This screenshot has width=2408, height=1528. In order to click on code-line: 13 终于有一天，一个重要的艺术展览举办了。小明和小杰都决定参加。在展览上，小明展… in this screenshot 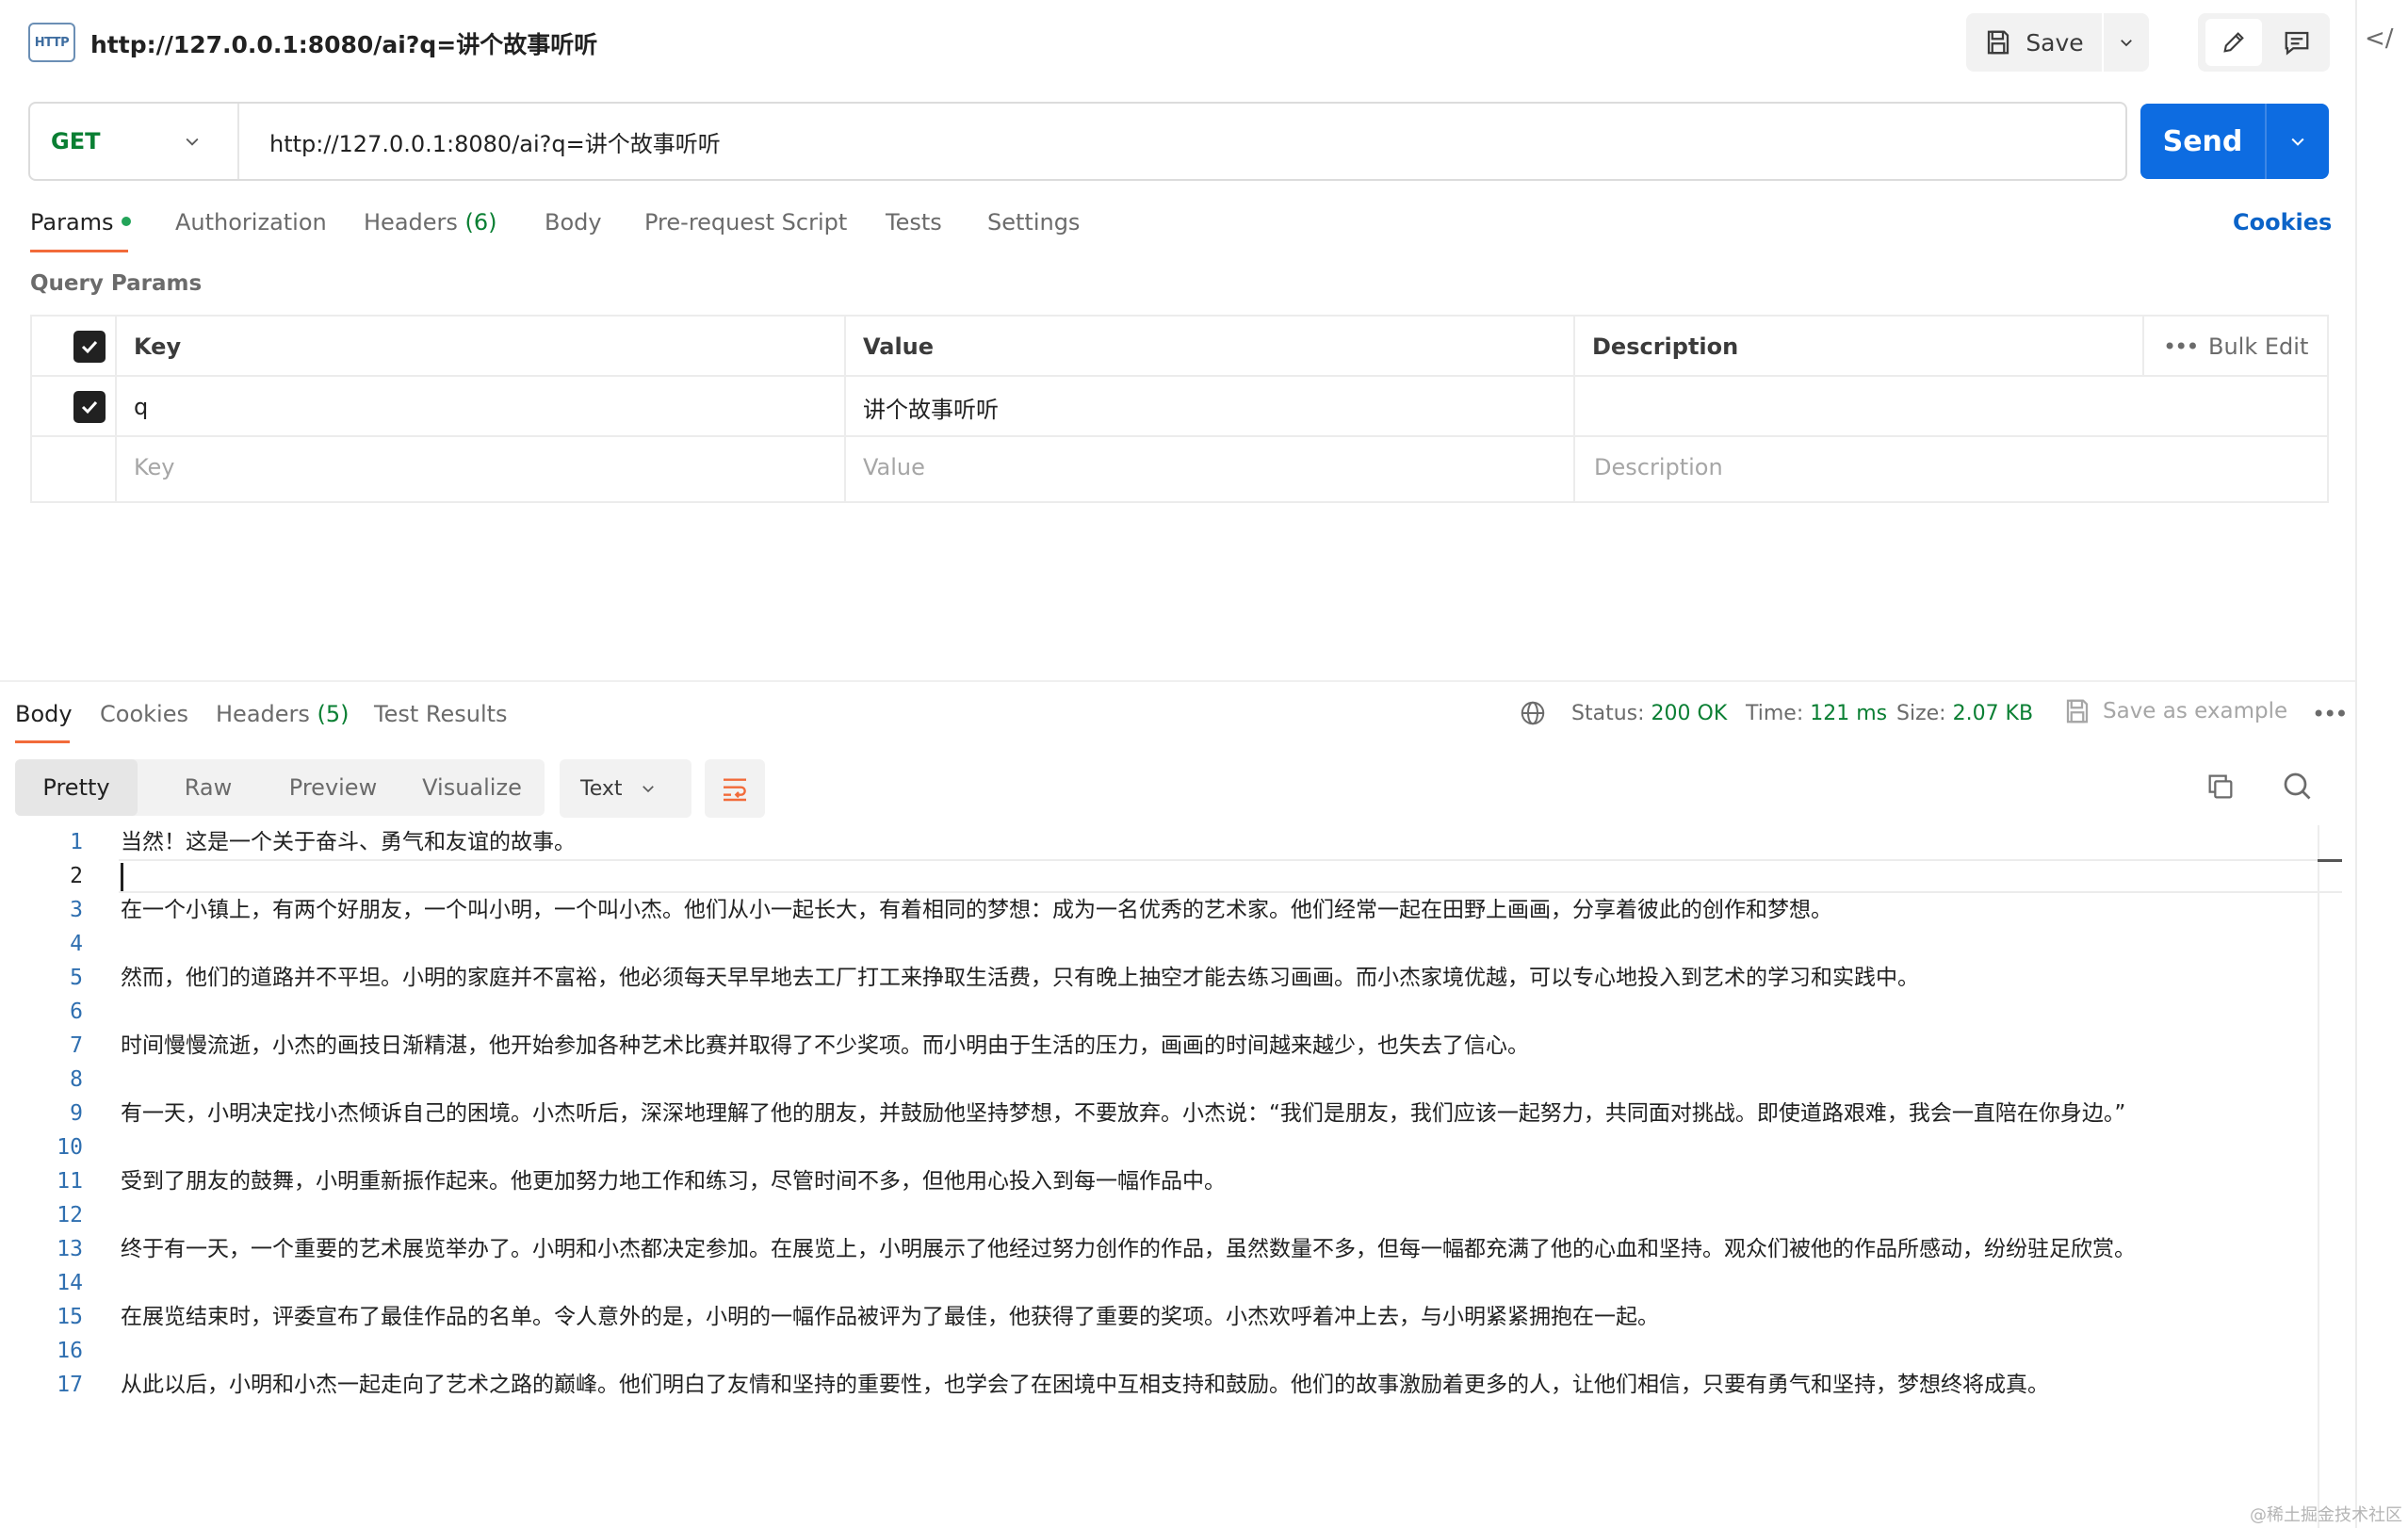, I will do `click(1164, 1249)`.